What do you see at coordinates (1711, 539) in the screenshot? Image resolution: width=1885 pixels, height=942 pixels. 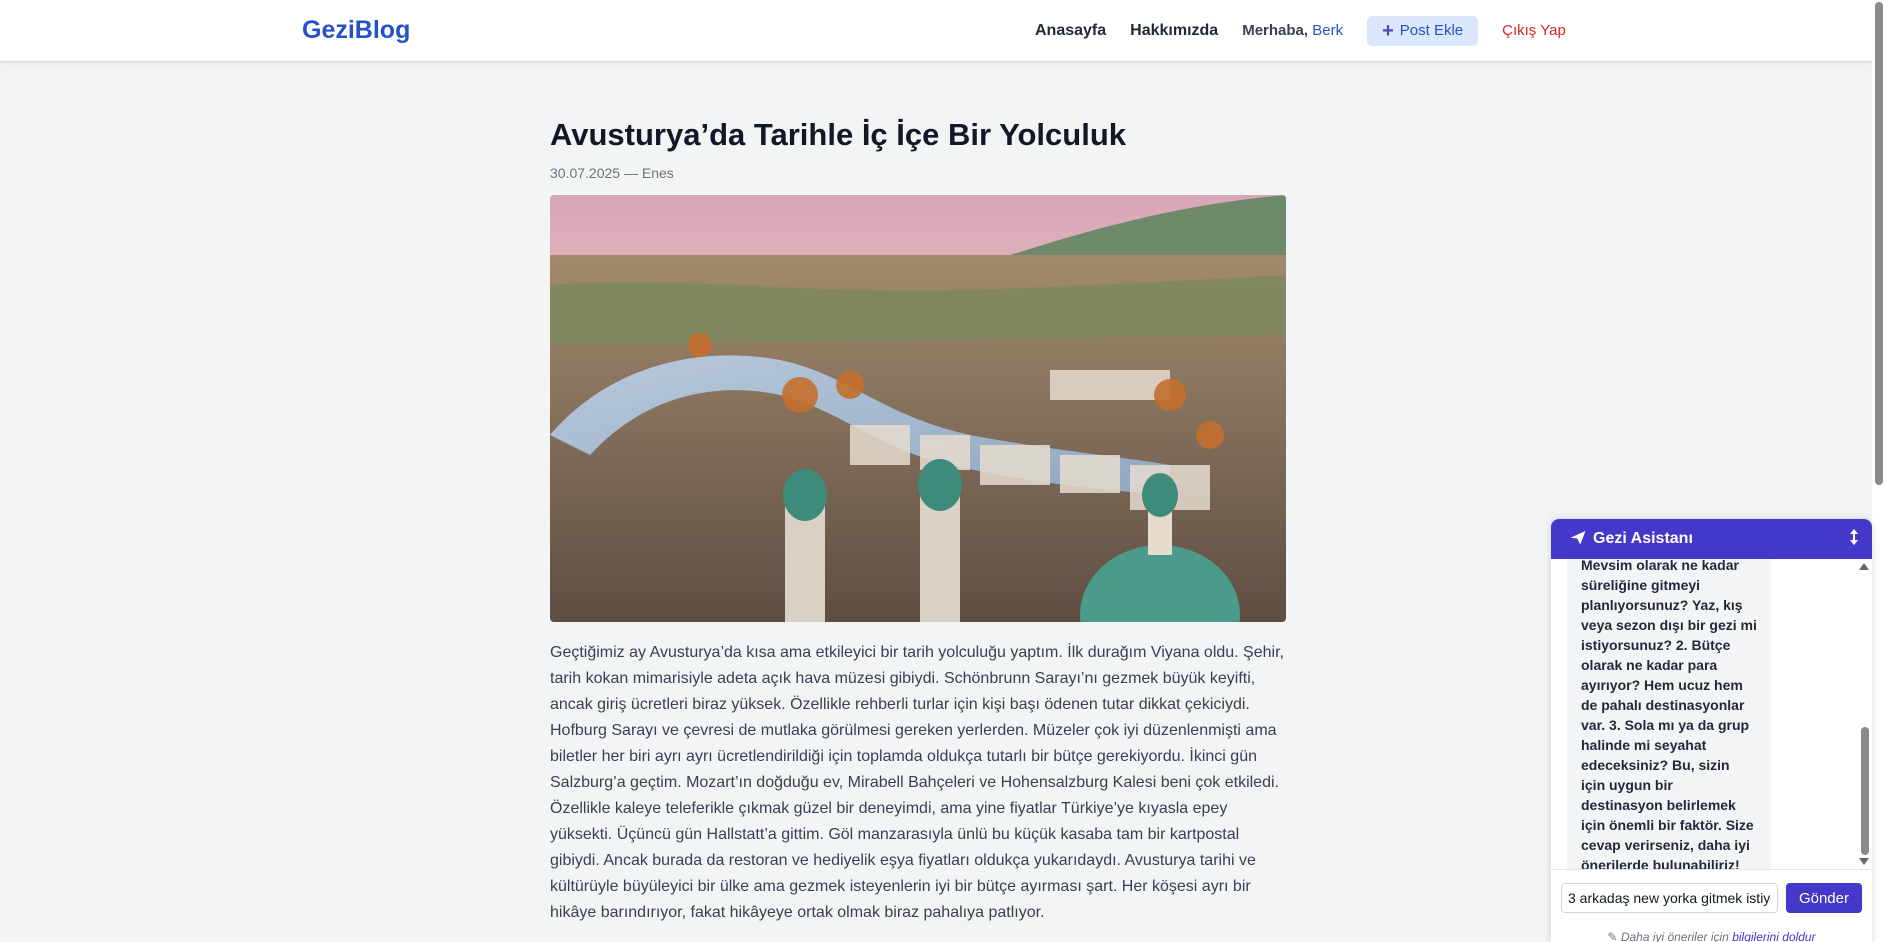 I see `chat-header: Gezi Asistanı` at bounding box center [1711, 539].